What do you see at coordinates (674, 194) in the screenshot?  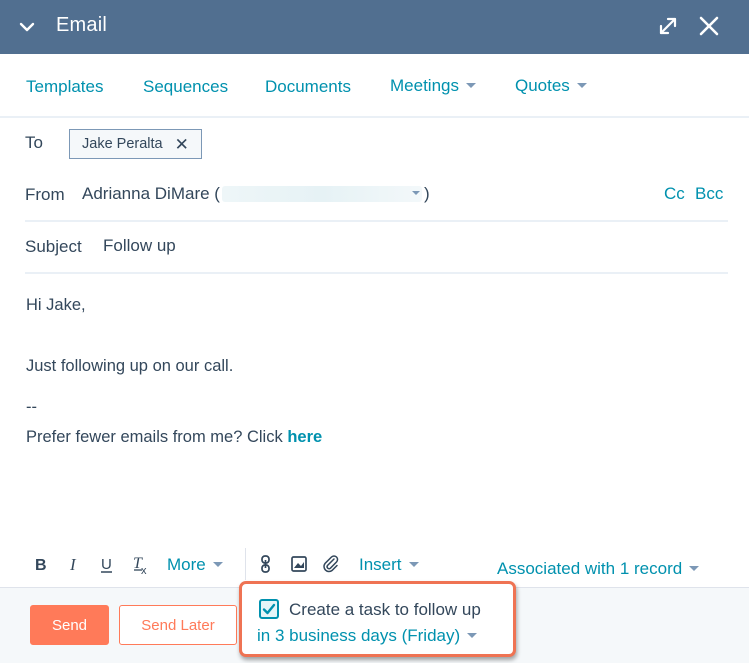 I see `cc-link: Cc` at bounding box center [674, 194].